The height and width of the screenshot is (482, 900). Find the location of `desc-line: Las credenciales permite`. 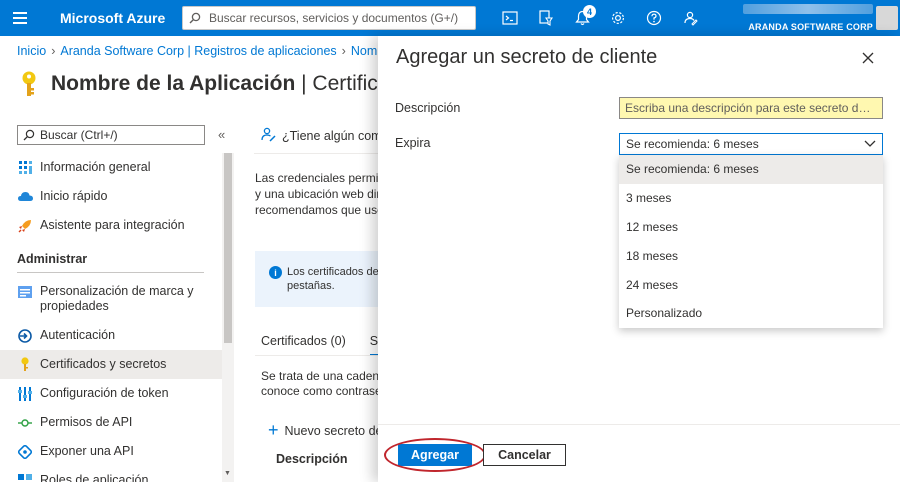

desc-line: Las credenciales permite is located at coordinates (317, 178).